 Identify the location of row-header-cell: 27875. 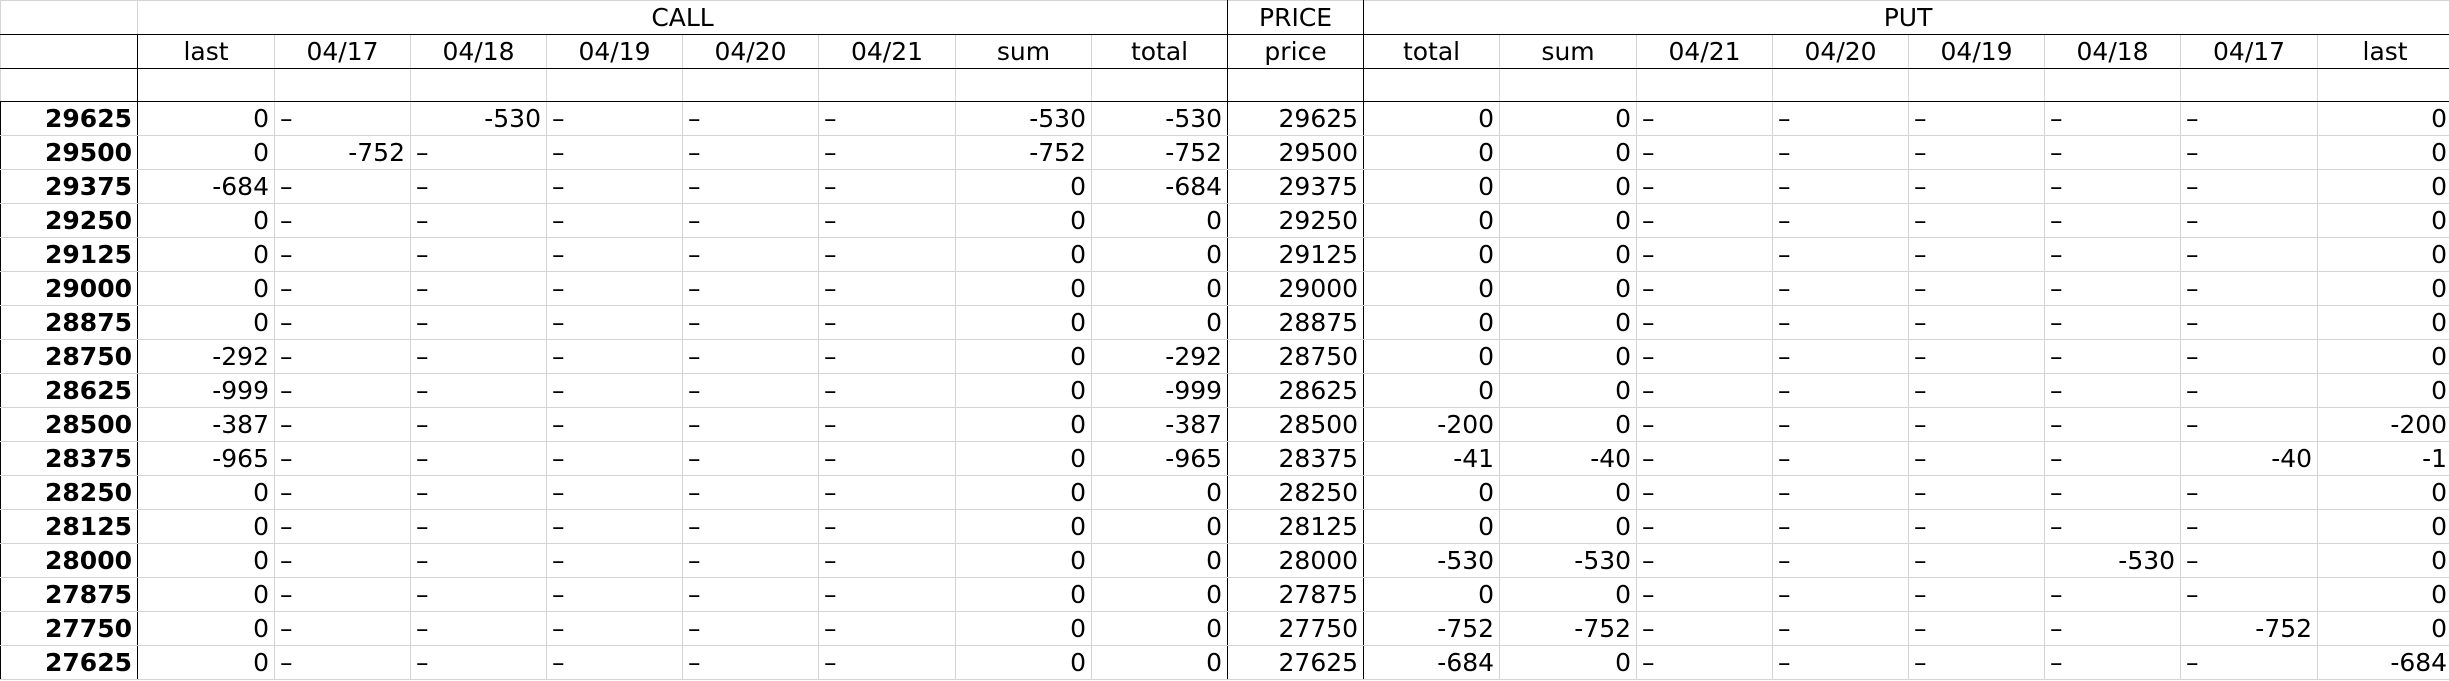
(69, 594).